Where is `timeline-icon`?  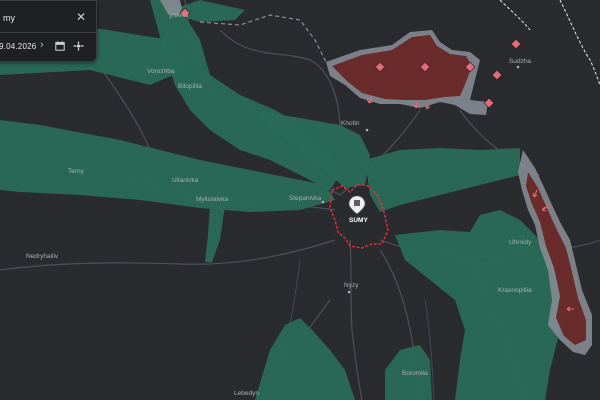 timeline-icon is located at coordinates (78, 46).